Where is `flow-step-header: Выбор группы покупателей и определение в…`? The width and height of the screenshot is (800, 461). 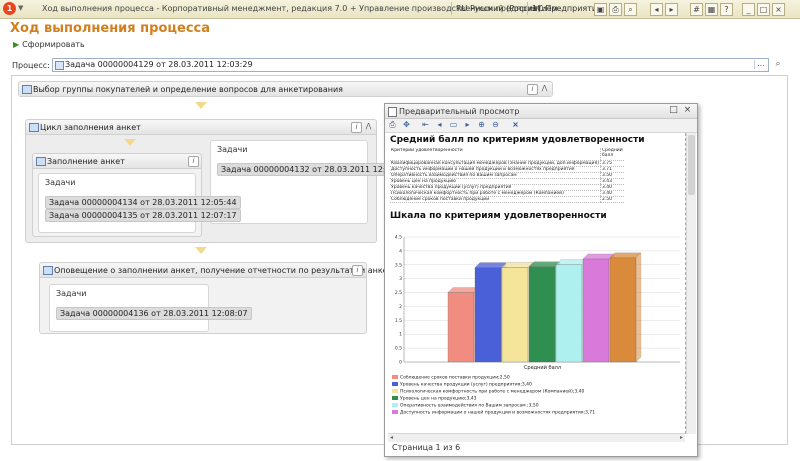 flow-step-header: Выбор группы покупателей и определение в… is located at coordinates (285, 89).